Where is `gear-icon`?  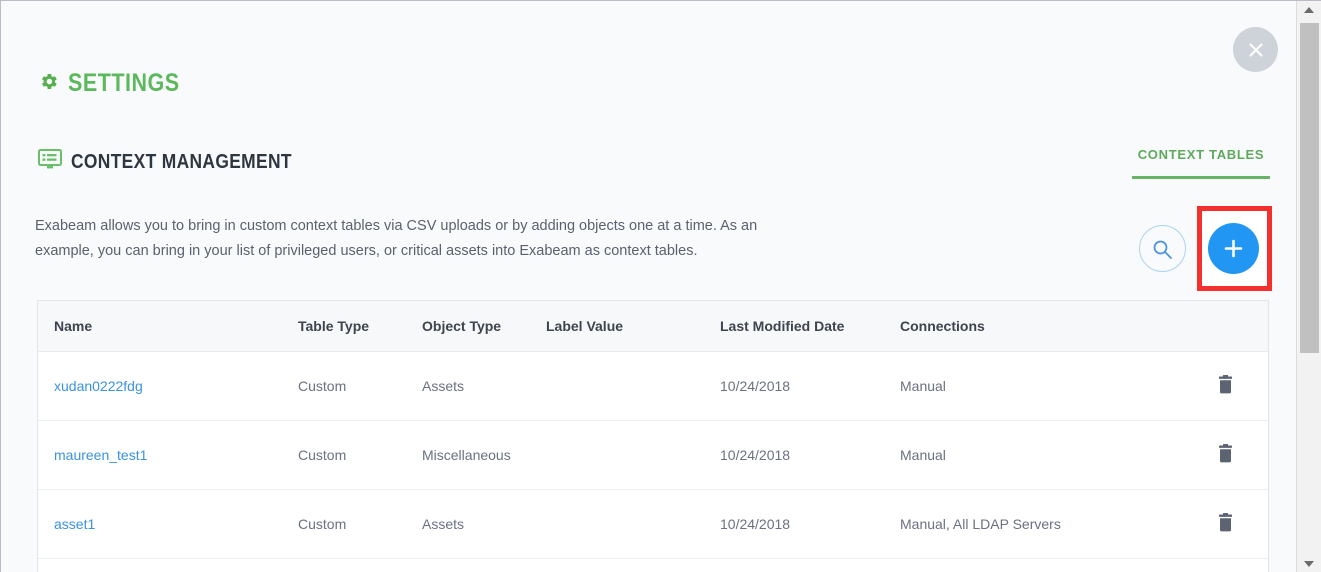
gear-icon is located at coordinates (48, 83).